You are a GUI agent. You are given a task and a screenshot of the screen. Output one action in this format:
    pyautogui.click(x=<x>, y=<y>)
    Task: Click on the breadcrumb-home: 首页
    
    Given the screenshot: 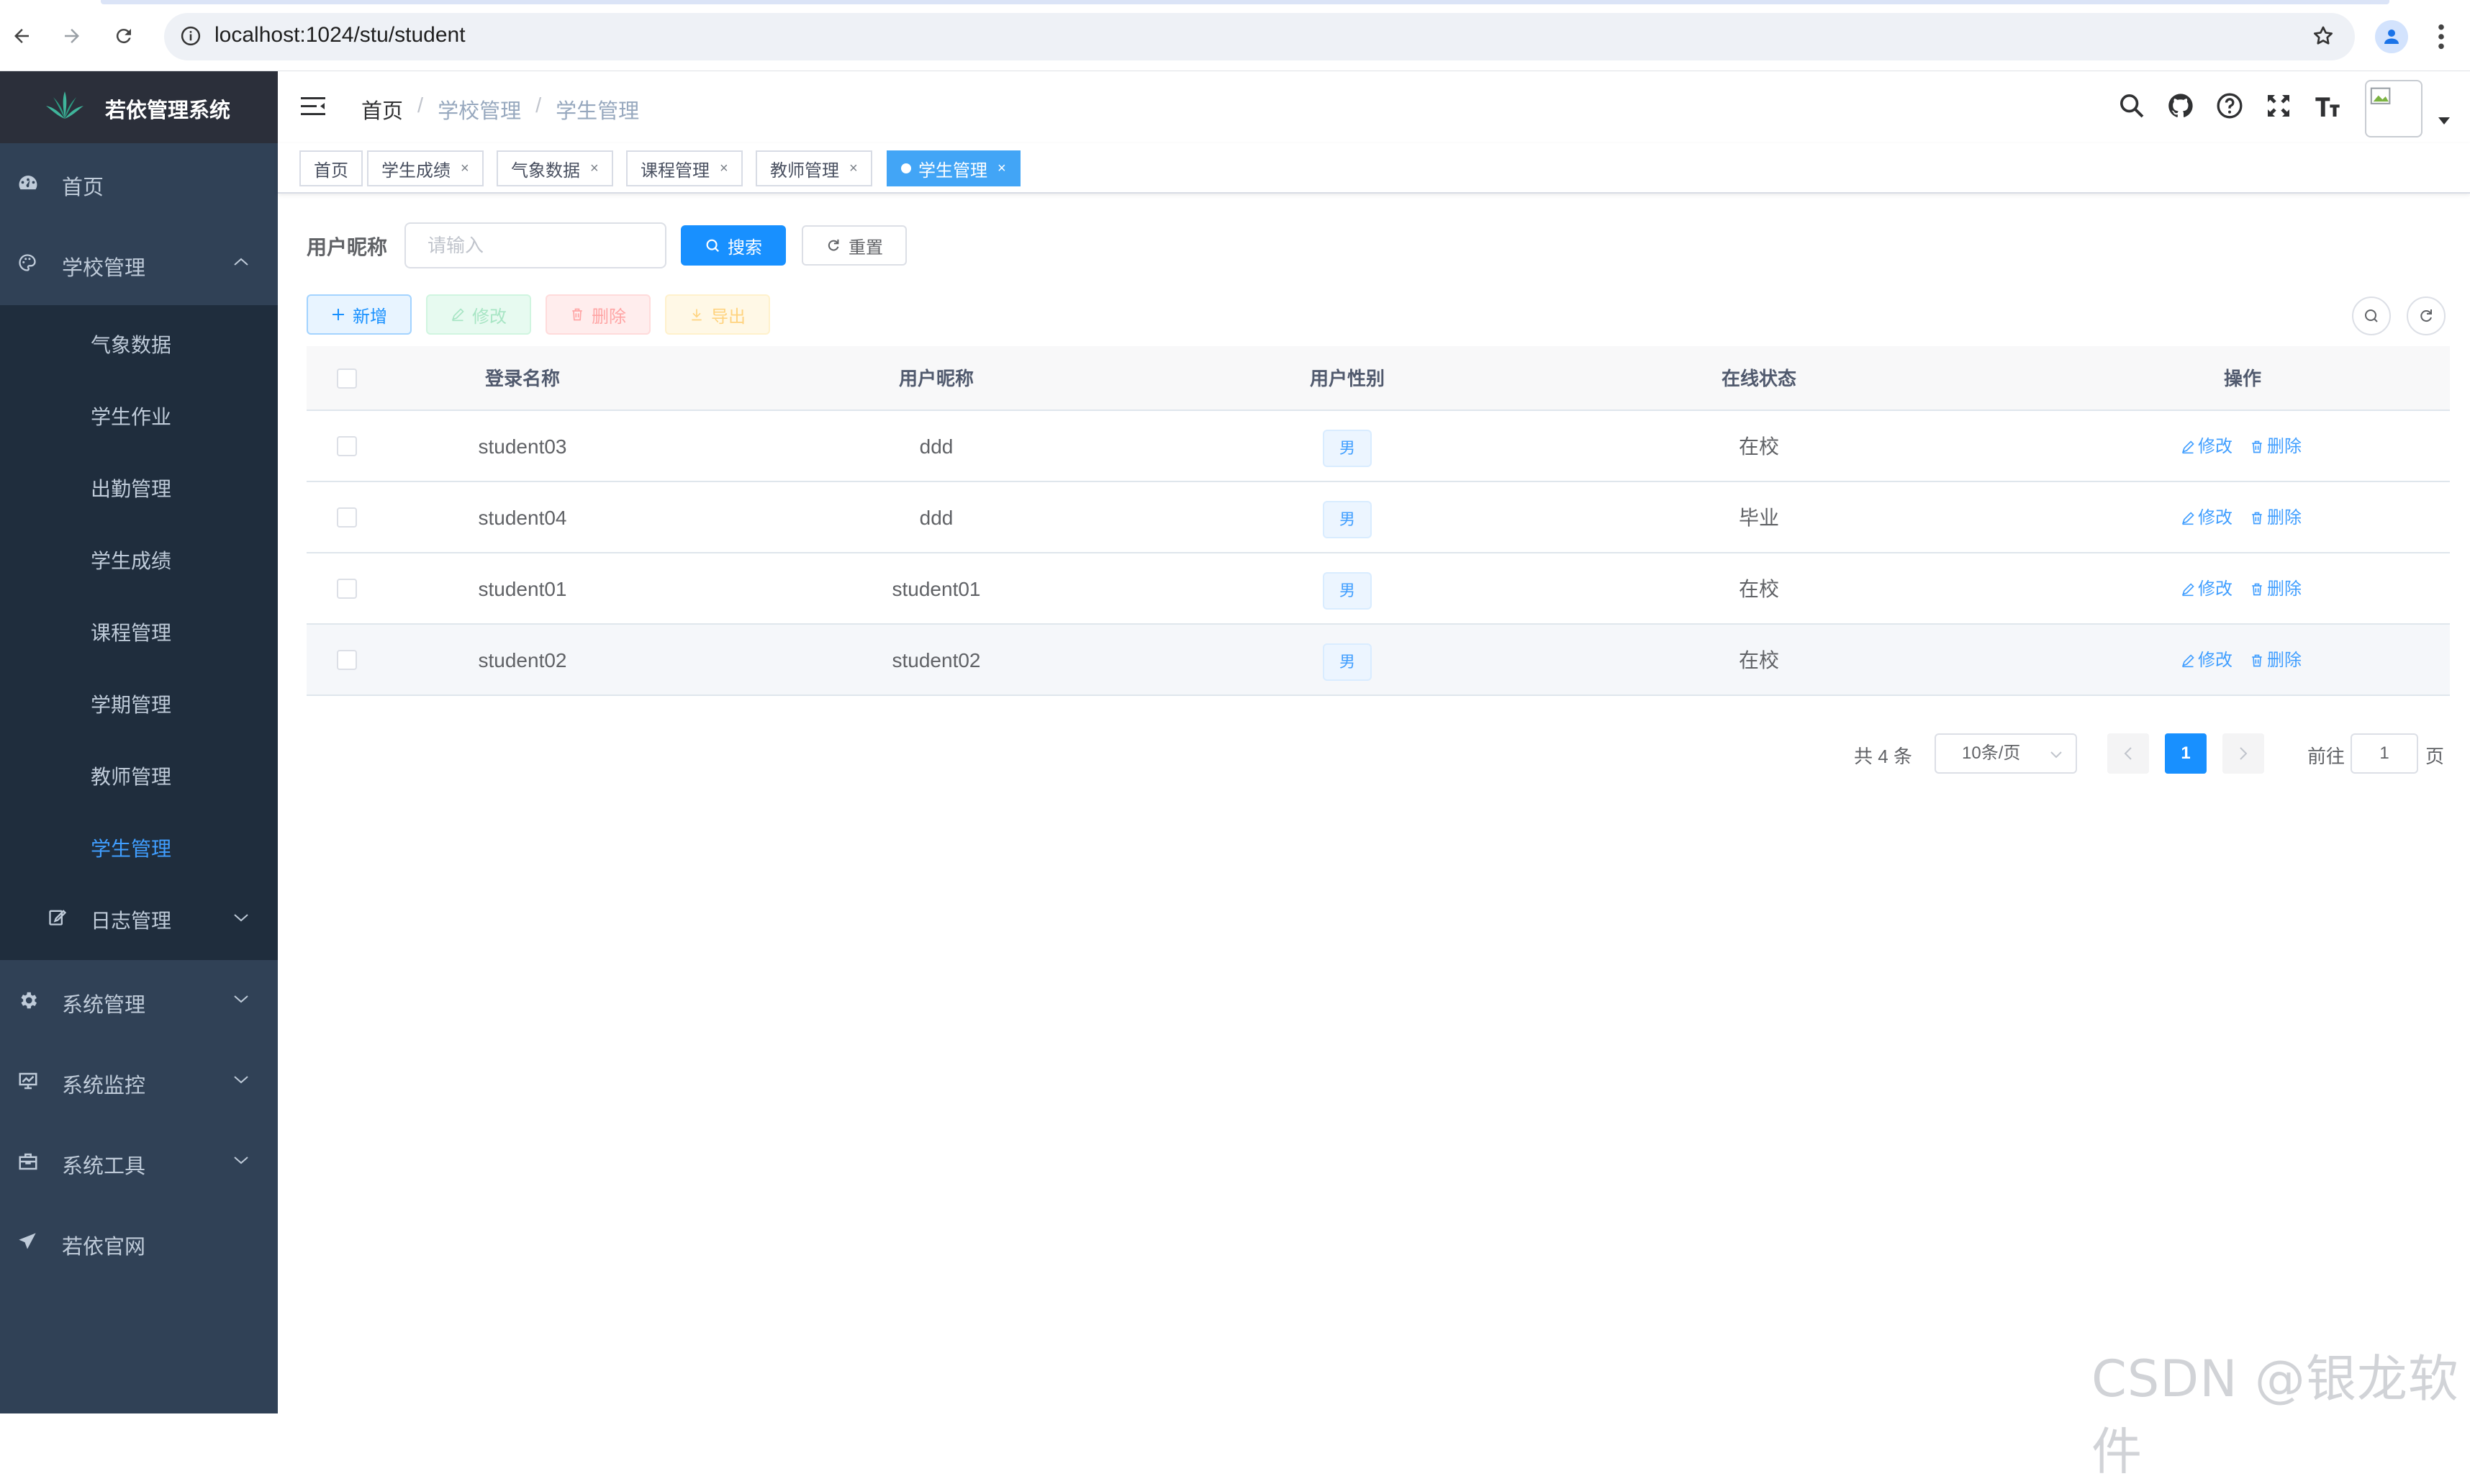 What is the action you would take?
    pyautogui.click(x=382, y=109)
    